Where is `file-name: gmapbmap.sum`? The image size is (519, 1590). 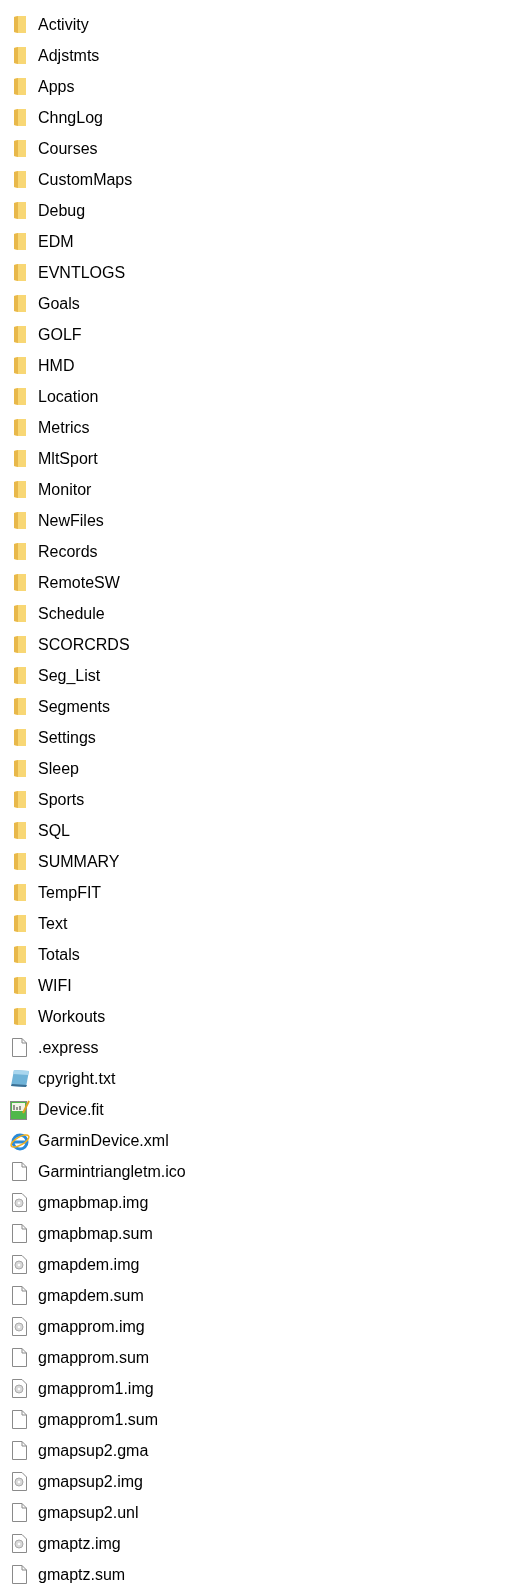 file-name: gmapbmap.sum is located at coordinates (95, 1233).